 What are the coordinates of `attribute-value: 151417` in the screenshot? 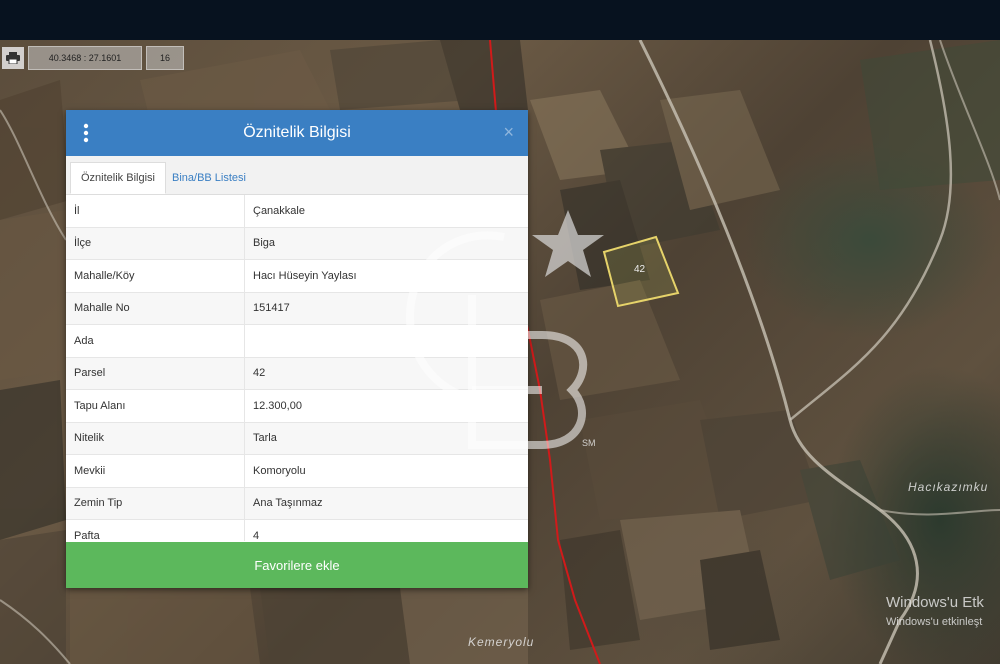 It's located at (271, 308).